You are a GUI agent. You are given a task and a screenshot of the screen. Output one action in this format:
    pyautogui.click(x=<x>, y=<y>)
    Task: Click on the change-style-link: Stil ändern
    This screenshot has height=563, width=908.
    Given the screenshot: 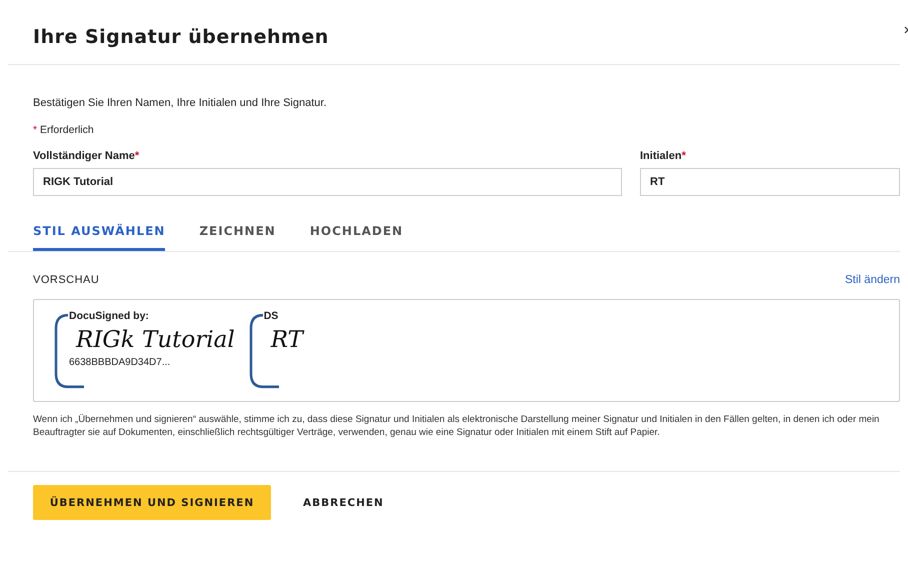 What is the action you would take?
    pyautogui.click(x=872, y=280)
    